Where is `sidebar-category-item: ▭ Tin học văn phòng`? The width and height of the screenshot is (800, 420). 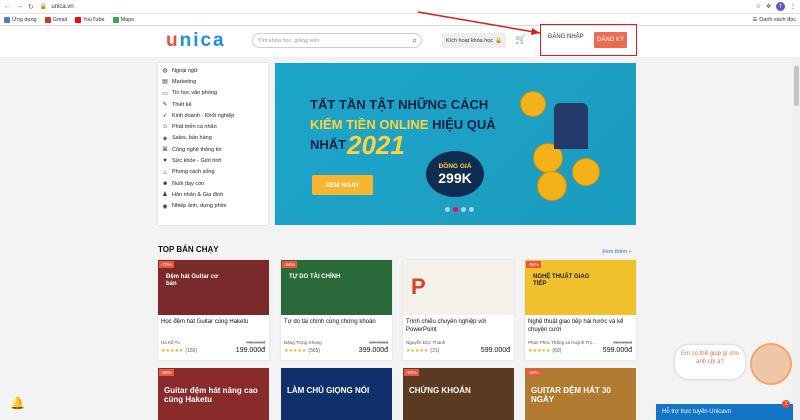 sidebar-category-item: ▭ Tin học văn phòng is located at coordinates (213, 93).